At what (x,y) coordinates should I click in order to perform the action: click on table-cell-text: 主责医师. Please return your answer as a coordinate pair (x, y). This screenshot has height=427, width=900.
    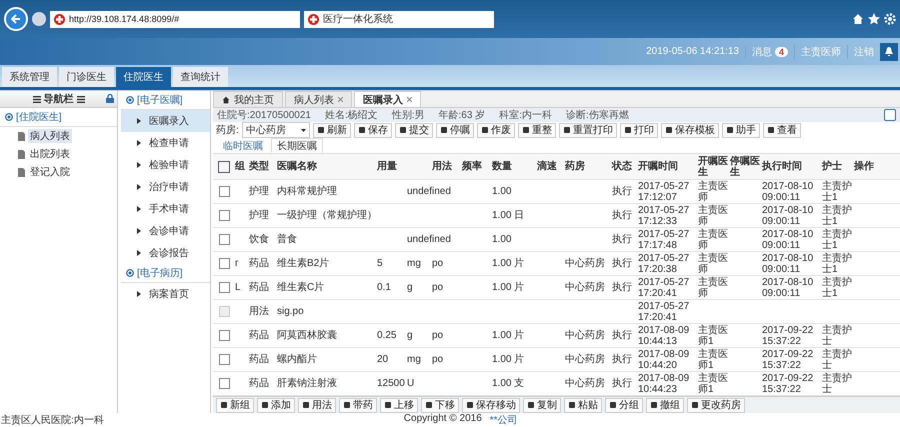
    Looking at the image, I should click on (713, 215).